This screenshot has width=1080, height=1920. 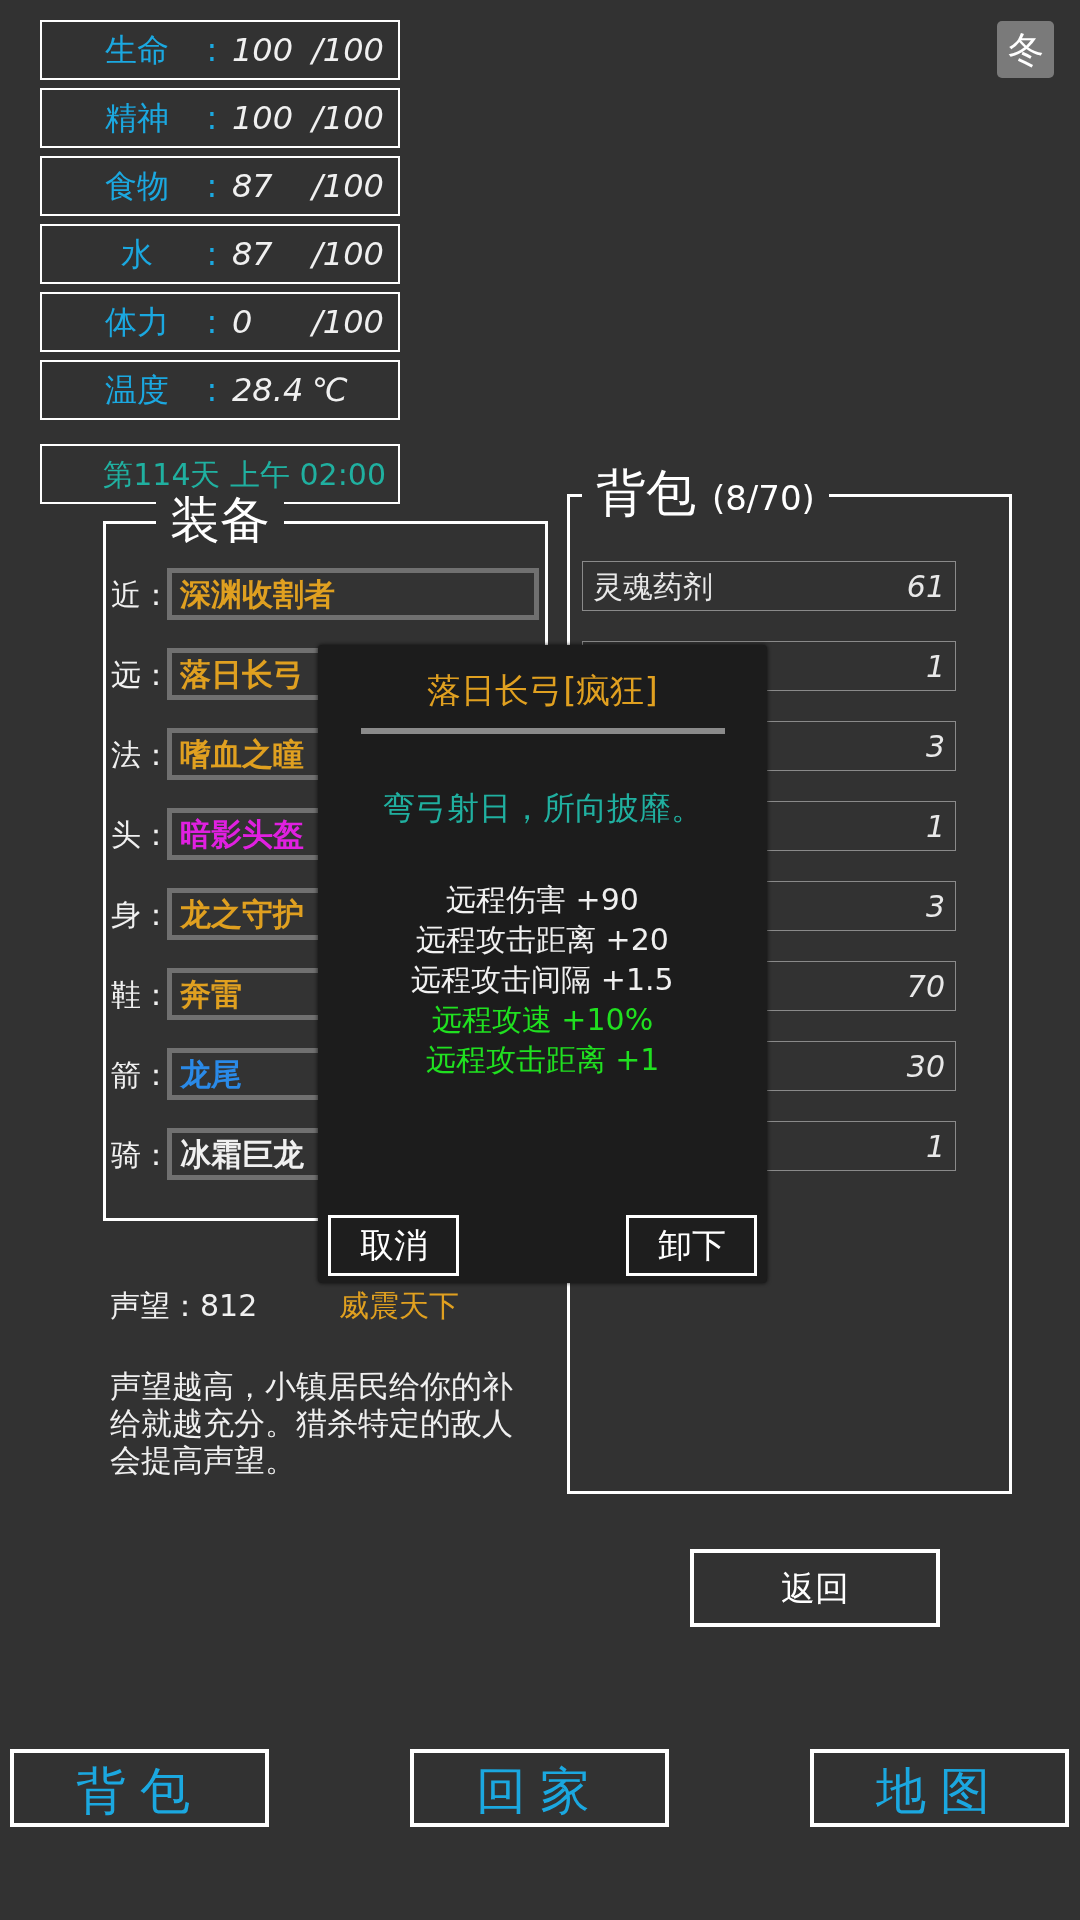 I want to click on stat-value: 0, so click(x=243, y=322).